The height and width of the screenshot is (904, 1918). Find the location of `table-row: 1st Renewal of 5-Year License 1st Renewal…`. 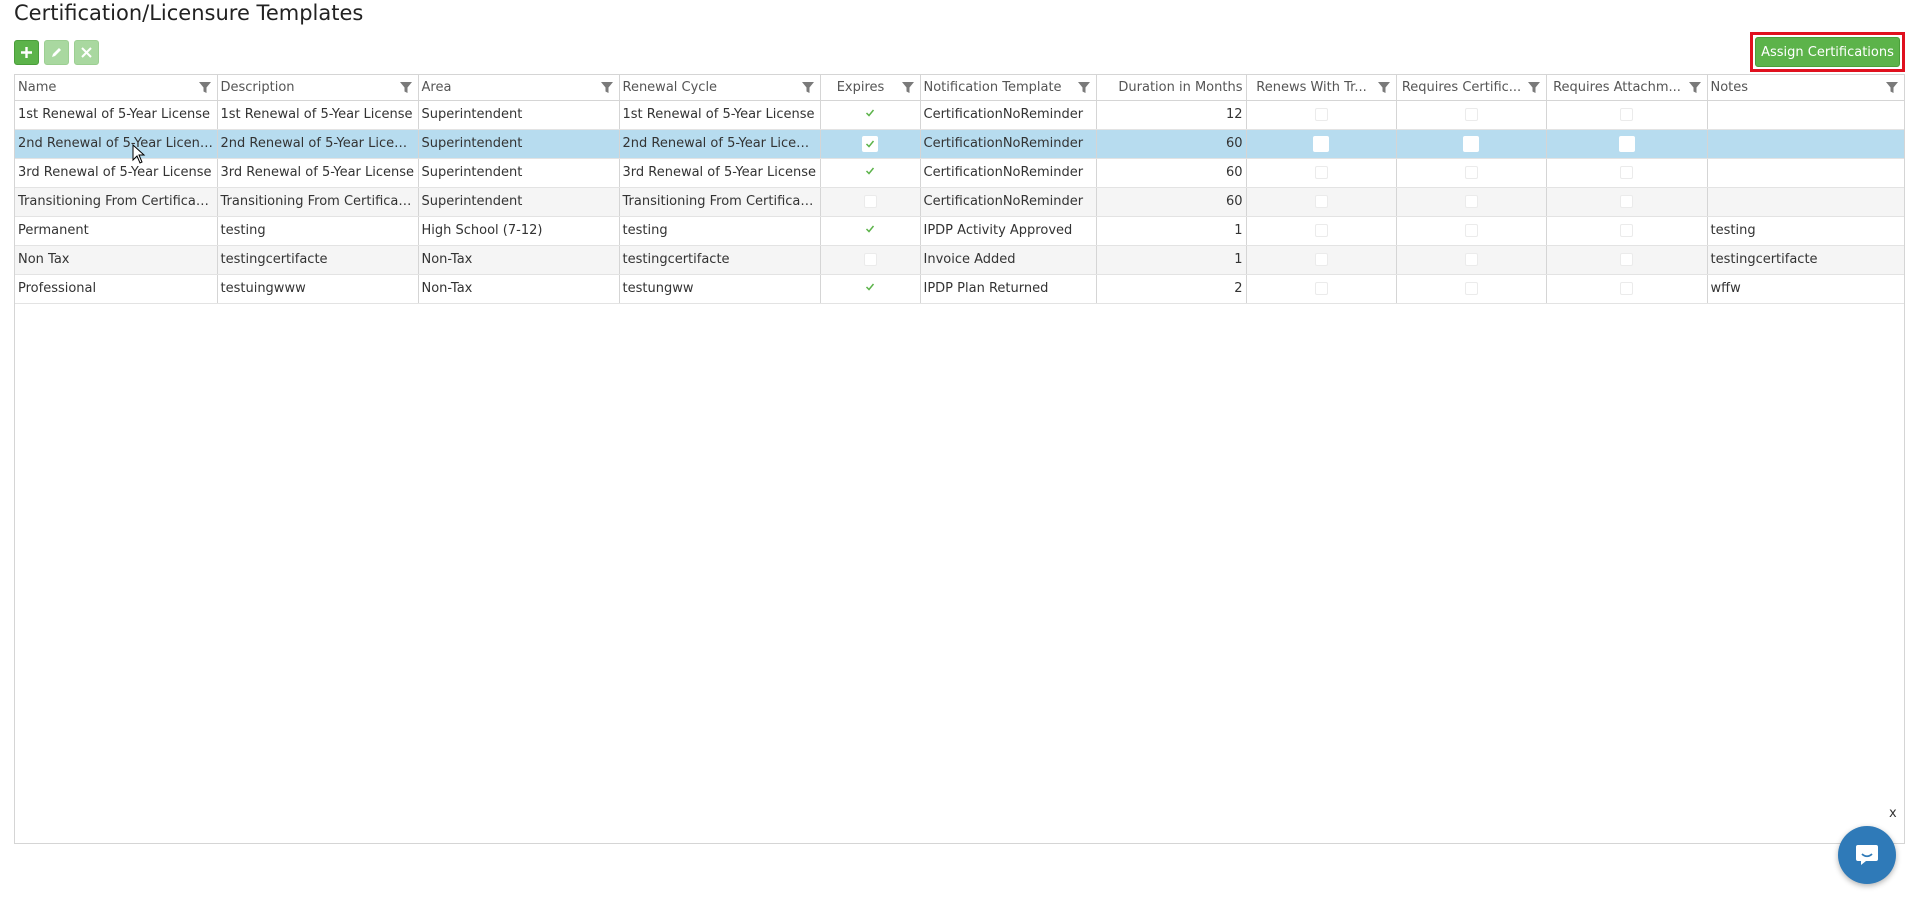

table-row: 1st Renewal of 5-Year License 1st Renewal… is located at coordinates (959, 115).